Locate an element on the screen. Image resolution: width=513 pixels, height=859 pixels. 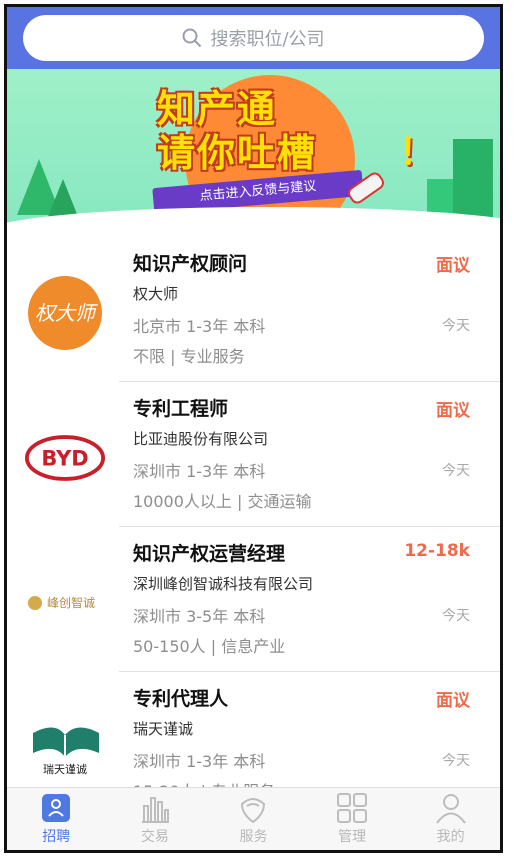
search-input: 搜索职位/公司 is located at coordinates (253, 38).